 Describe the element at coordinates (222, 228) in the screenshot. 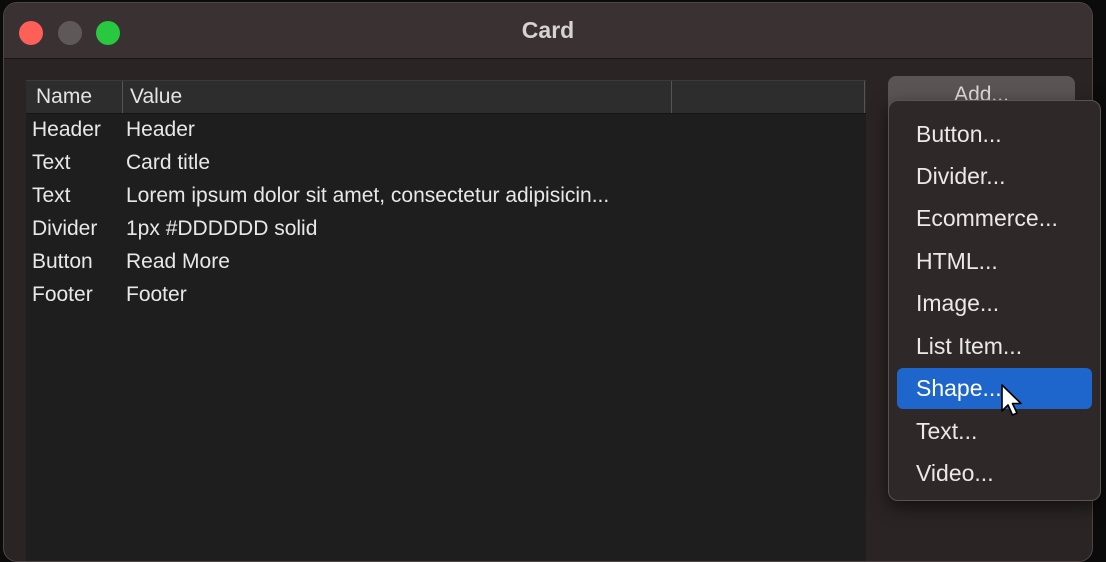

I see `row-value: 1px #DDDDDD solid` at that location.